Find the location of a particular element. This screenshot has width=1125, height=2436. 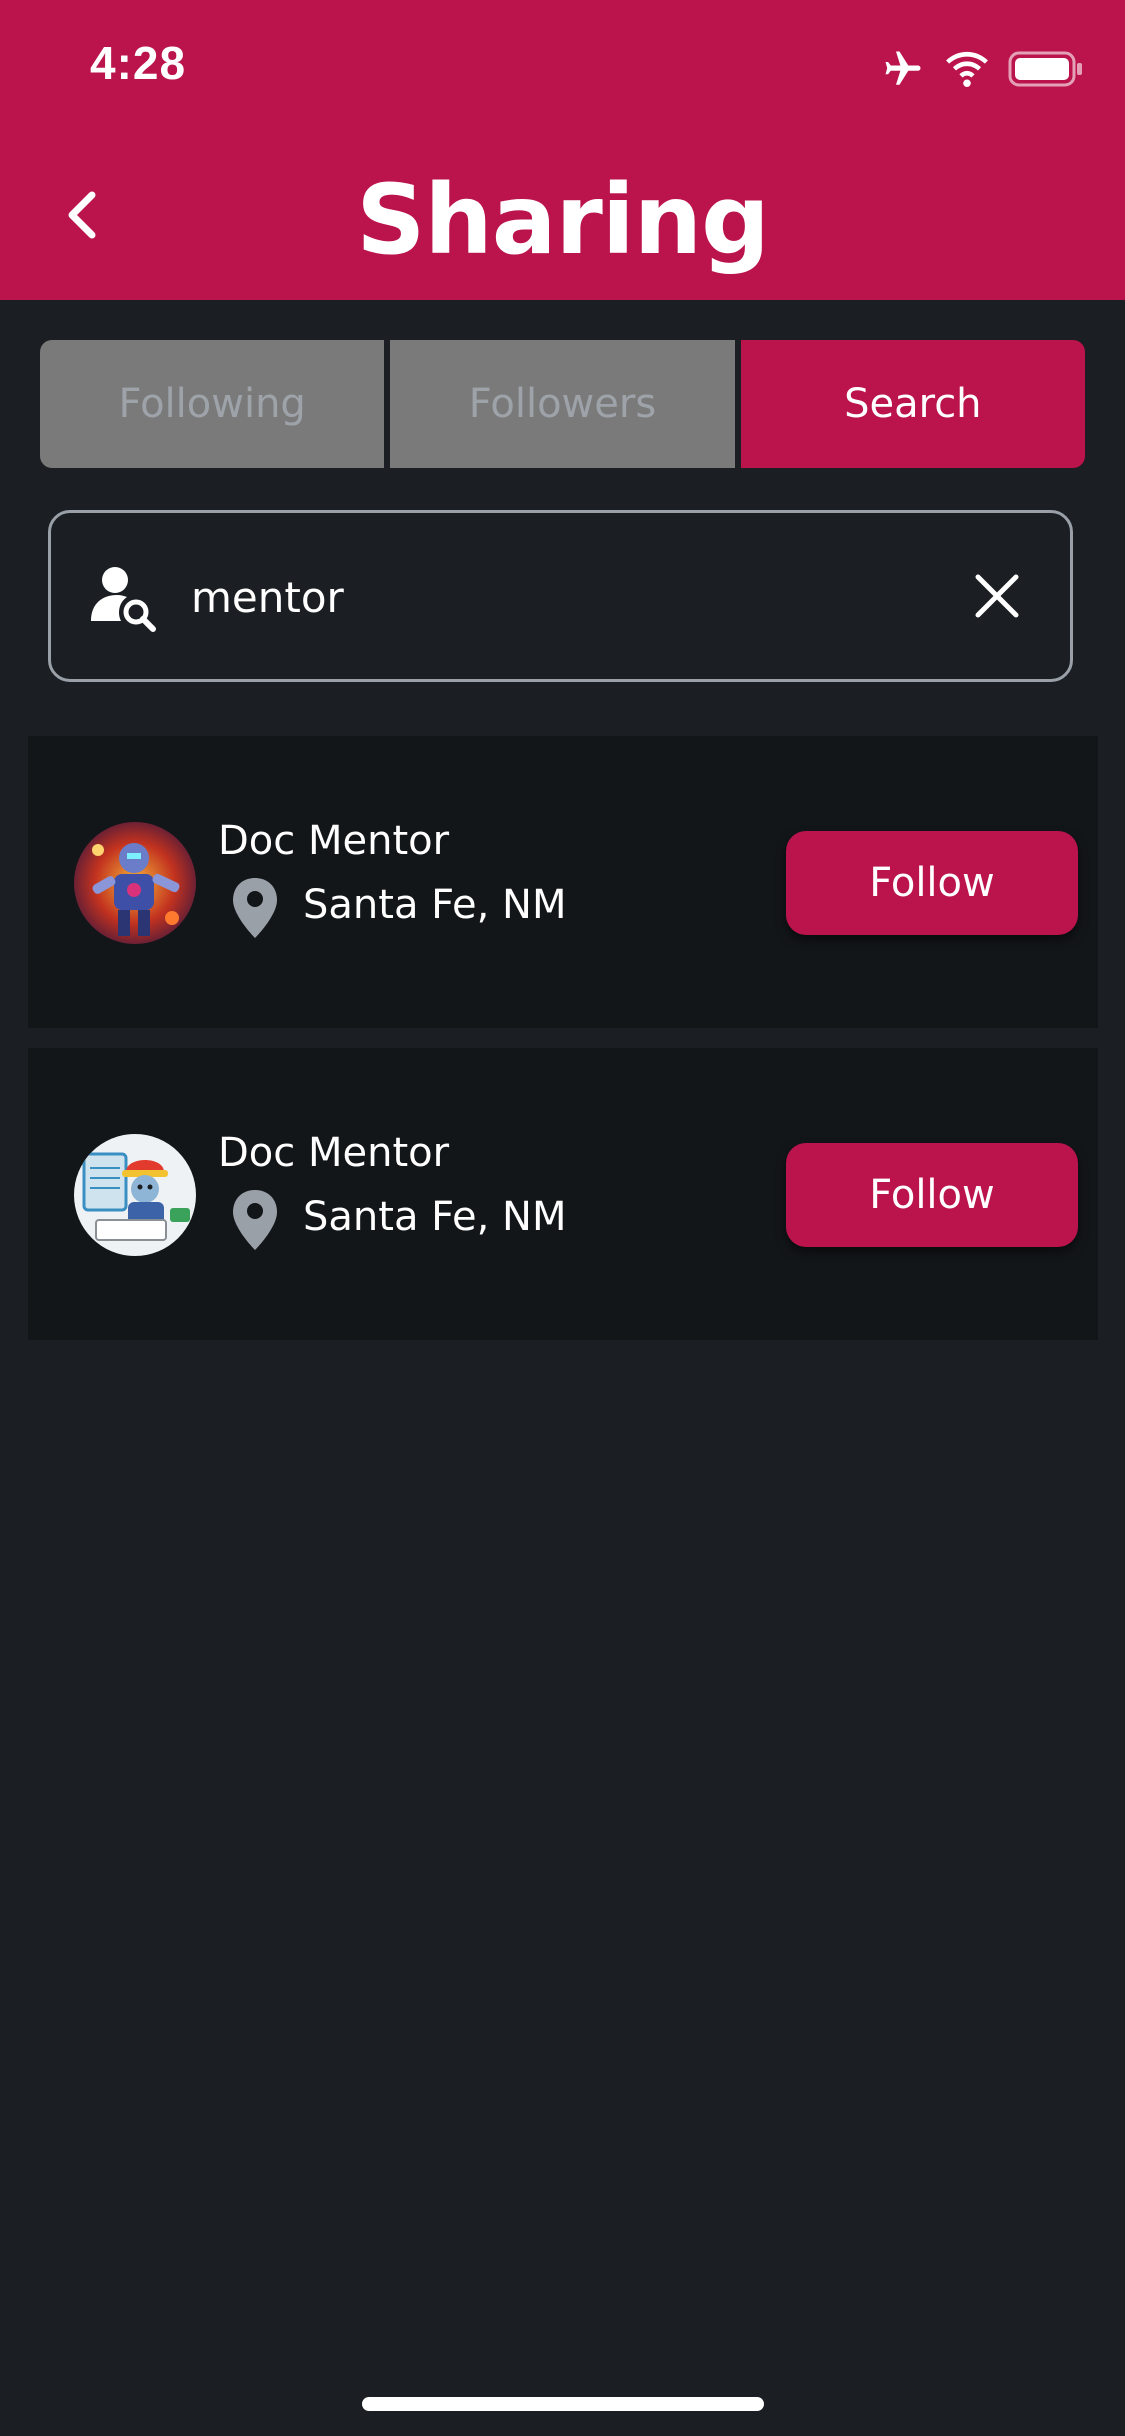

search-input is located at coordinates (591, 597).